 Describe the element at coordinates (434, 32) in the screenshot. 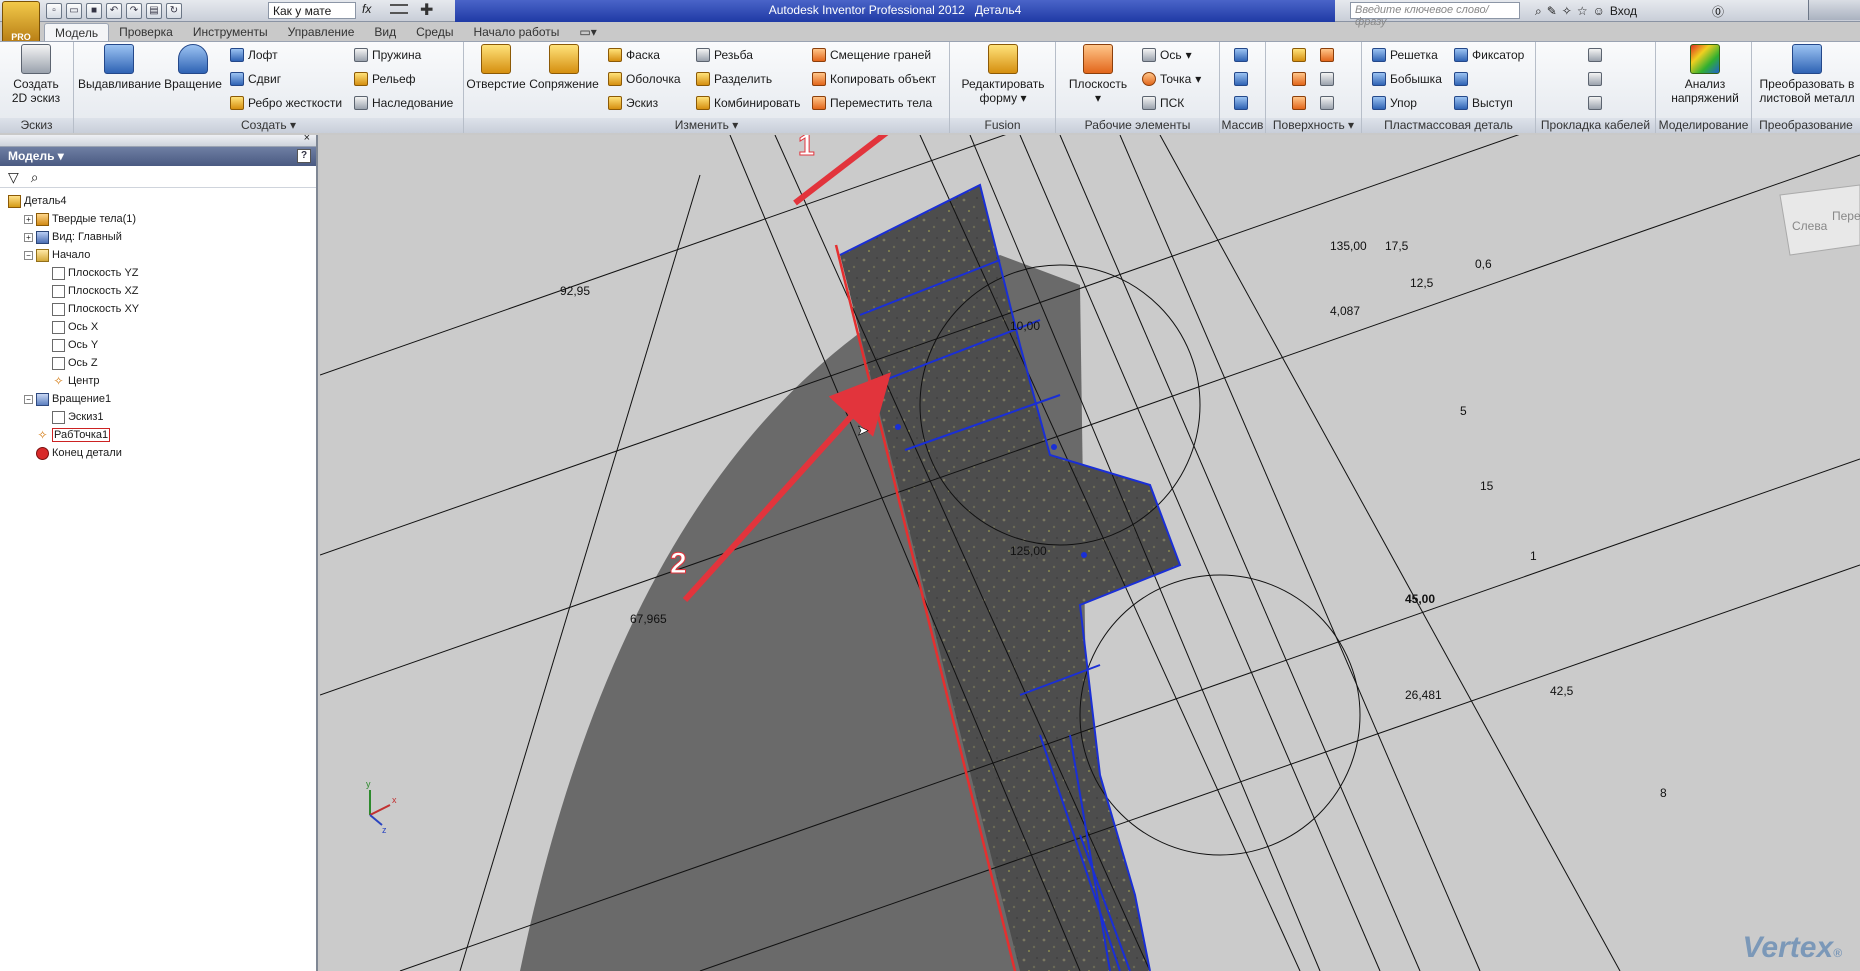

I see `tab-environments: Среды` at that location.